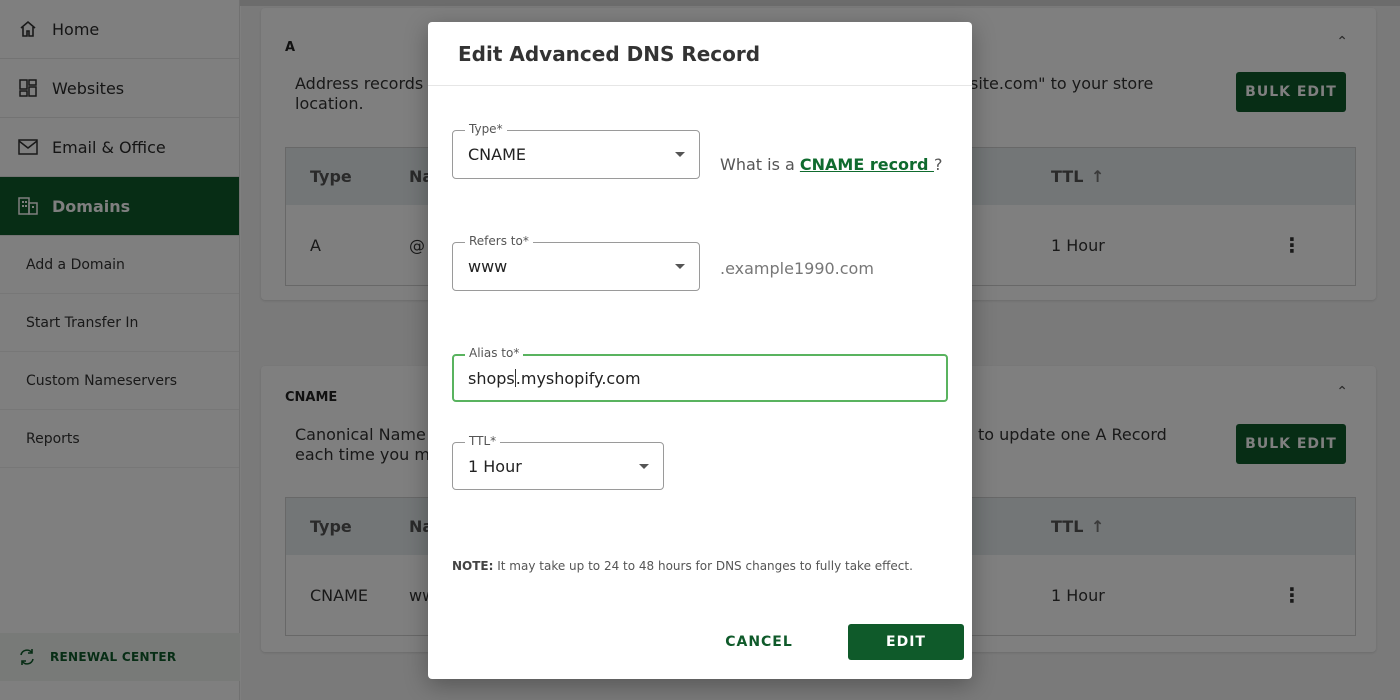  What do you see at coordinates (576, 262) in the screenshot?
I see `refers-to-select: Refers to* www` at bounding box center [576, 262].